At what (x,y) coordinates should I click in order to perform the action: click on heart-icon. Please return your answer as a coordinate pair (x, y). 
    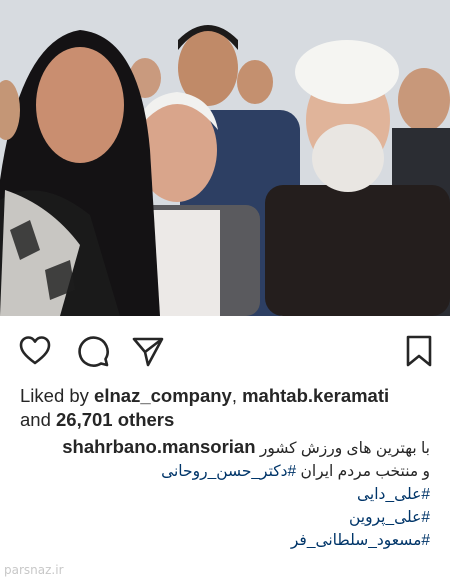
    Looking at the image, I should click on (35, 351).